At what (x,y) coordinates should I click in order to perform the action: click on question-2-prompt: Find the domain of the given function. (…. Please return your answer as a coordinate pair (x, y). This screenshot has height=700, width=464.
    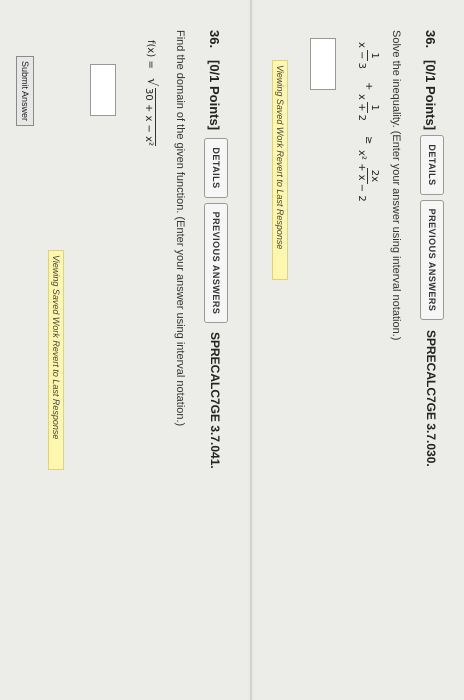
    Looking at the image, I should click on (180, 228).